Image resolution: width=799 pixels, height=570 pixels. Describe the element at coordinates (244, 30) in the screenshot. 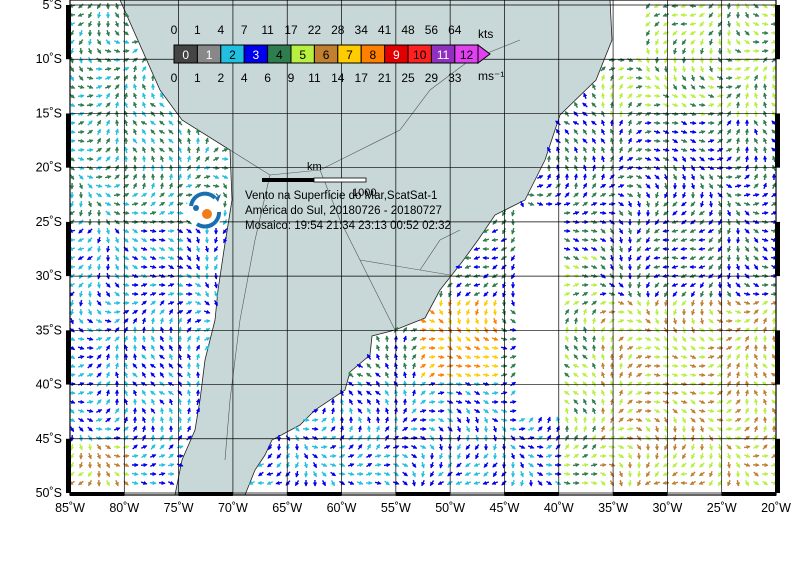

I see `legend-kts-value: 7` at that location.